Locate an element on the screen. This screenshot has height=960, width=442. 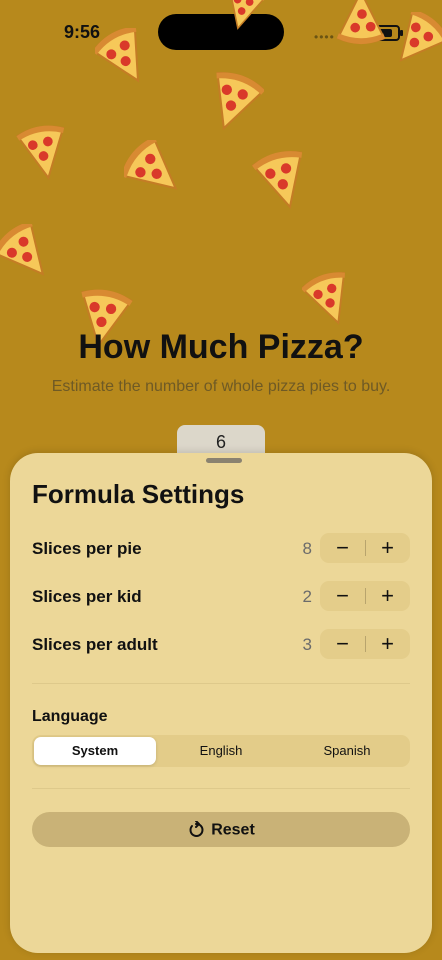
row-label: Slices per adult is located at coordinates (95, 644).